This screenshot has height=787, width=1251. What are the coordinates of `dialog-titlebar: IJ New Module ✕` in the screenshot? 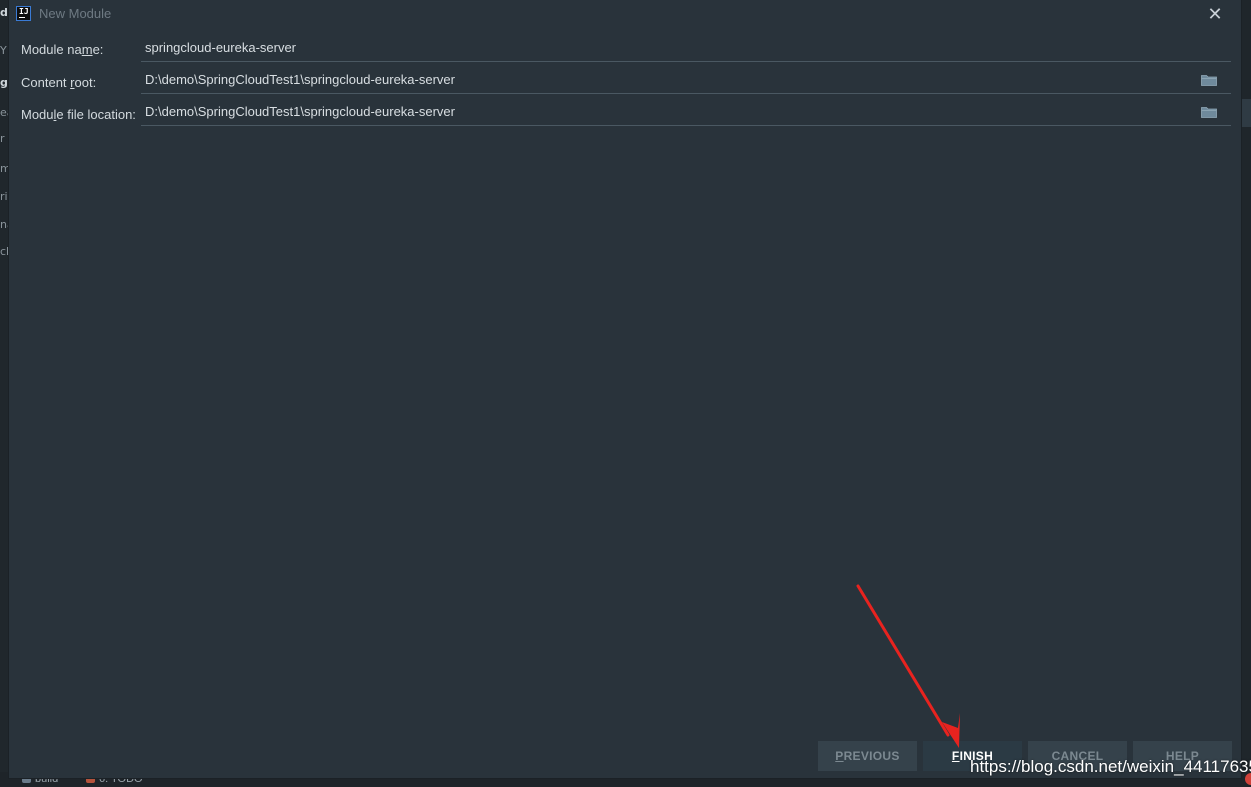 It's located at (625, 14).